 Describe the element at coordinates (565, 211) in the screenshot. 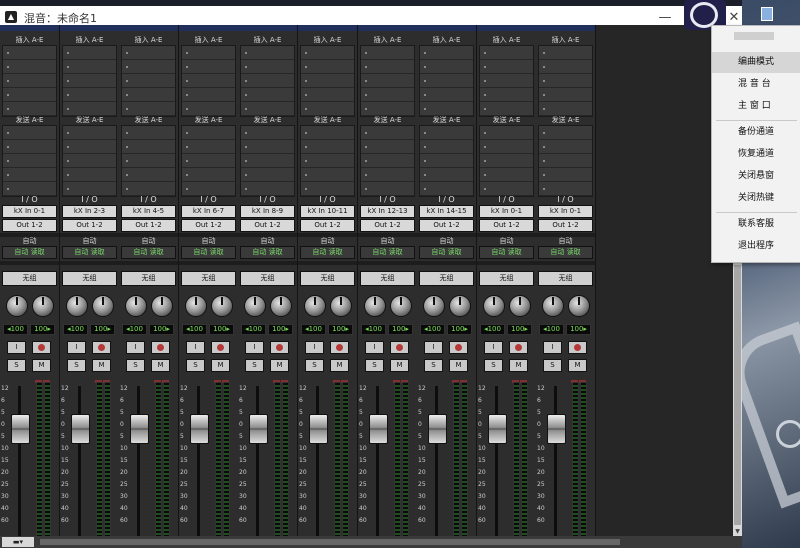

I see `input-selector: kX In 0-1` at that location.